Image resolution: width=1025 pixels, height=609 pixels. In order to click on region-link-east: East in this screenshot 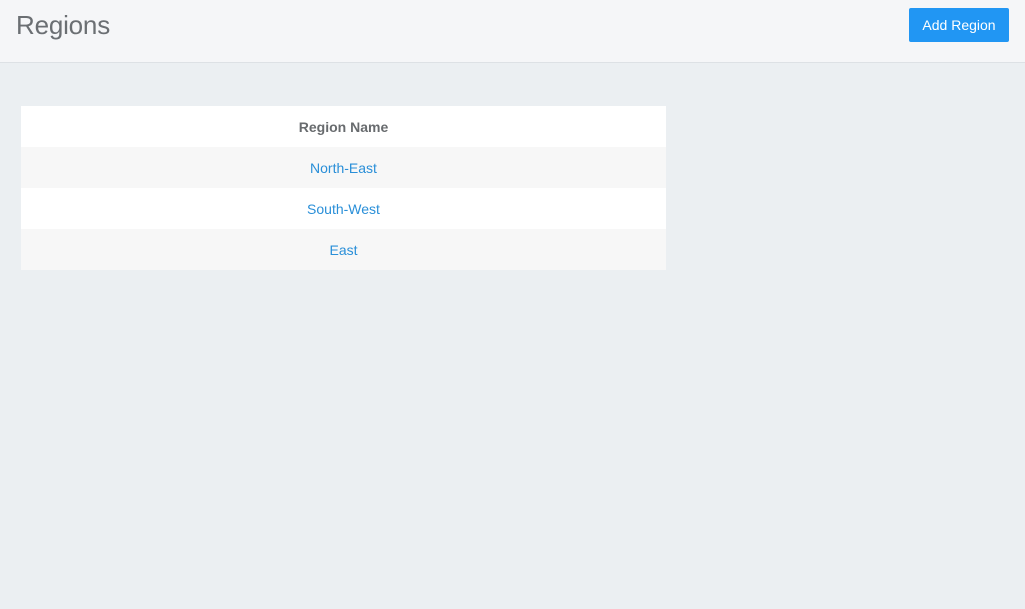, I will do `click(343, 250)`.